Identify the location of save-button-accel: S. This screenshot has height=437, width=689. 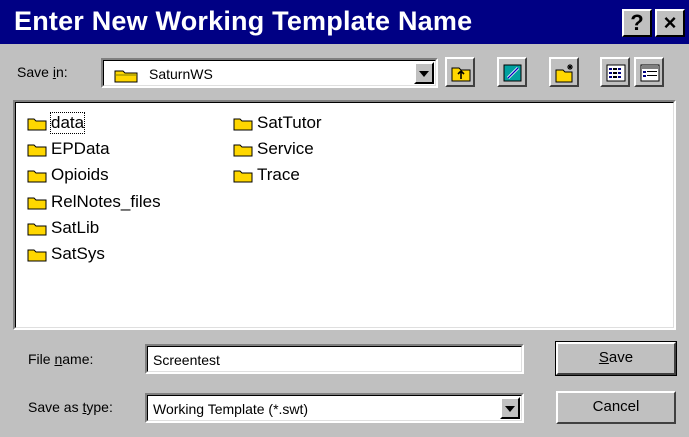
(603, 357).